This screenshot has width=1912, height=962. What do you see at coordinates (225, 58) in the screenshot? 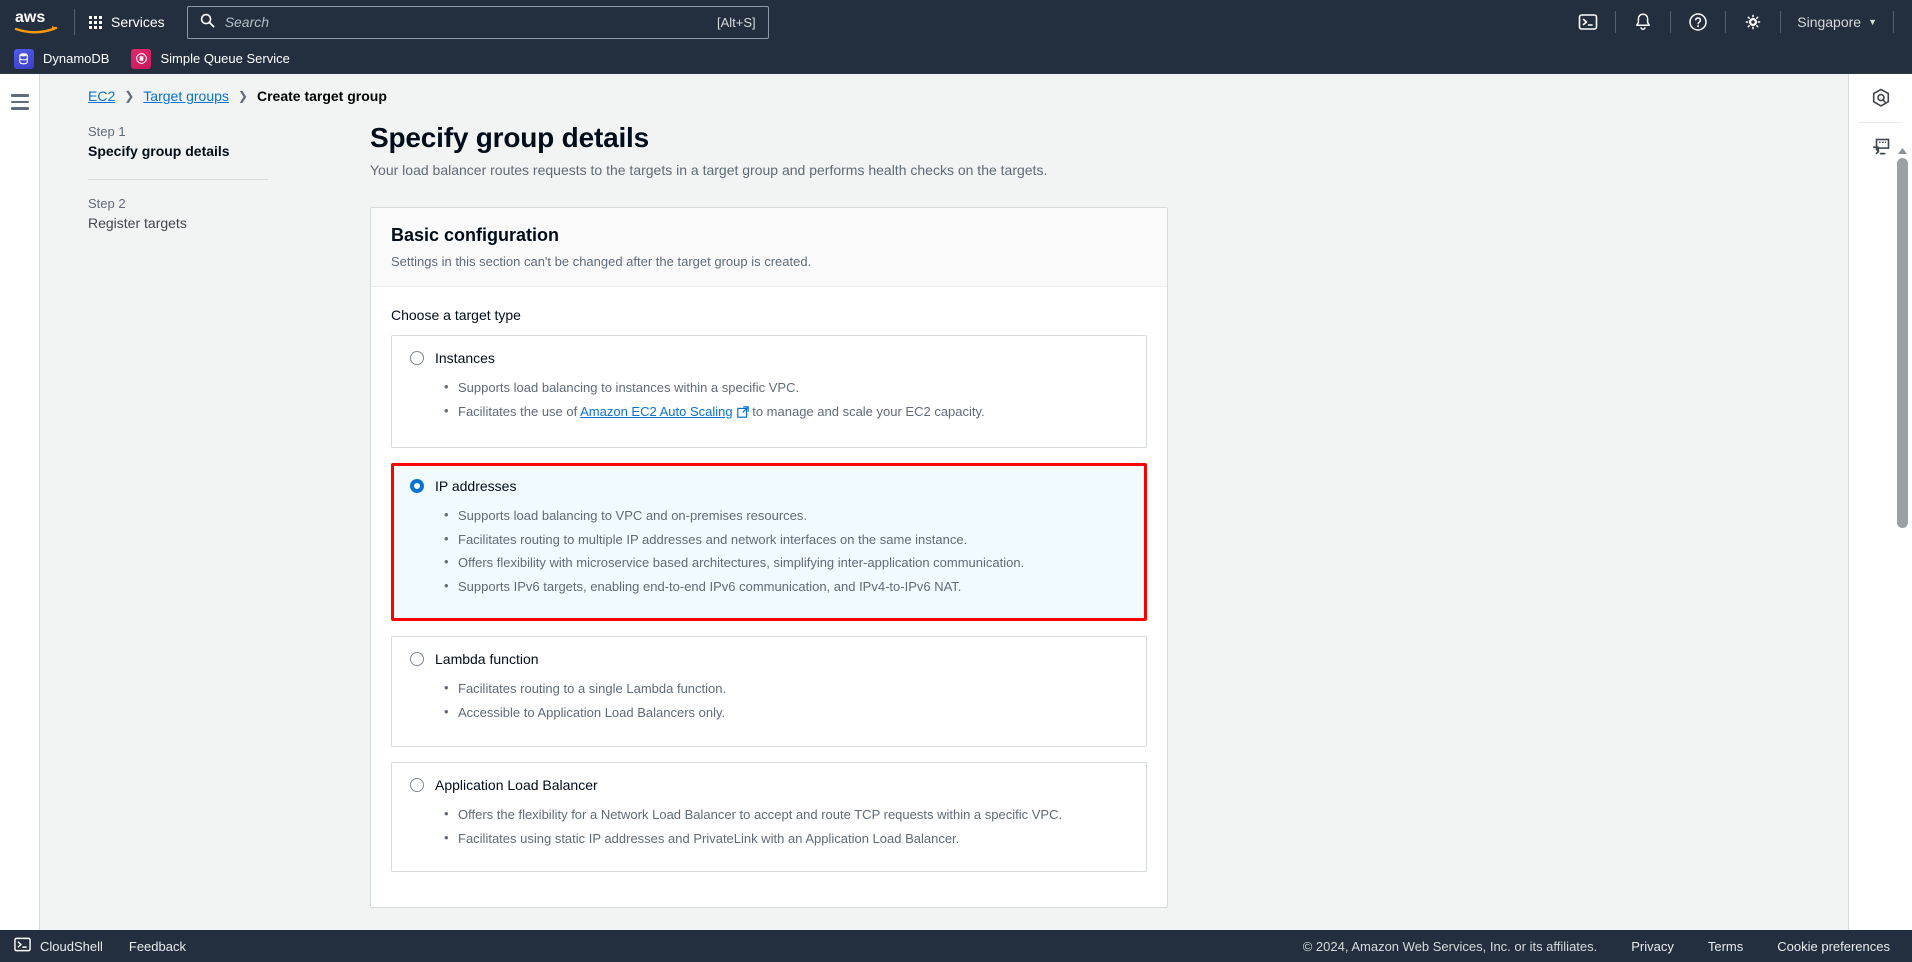
I see `shortcut-label: Simple Queue Service` at bounding box center [225, 58].